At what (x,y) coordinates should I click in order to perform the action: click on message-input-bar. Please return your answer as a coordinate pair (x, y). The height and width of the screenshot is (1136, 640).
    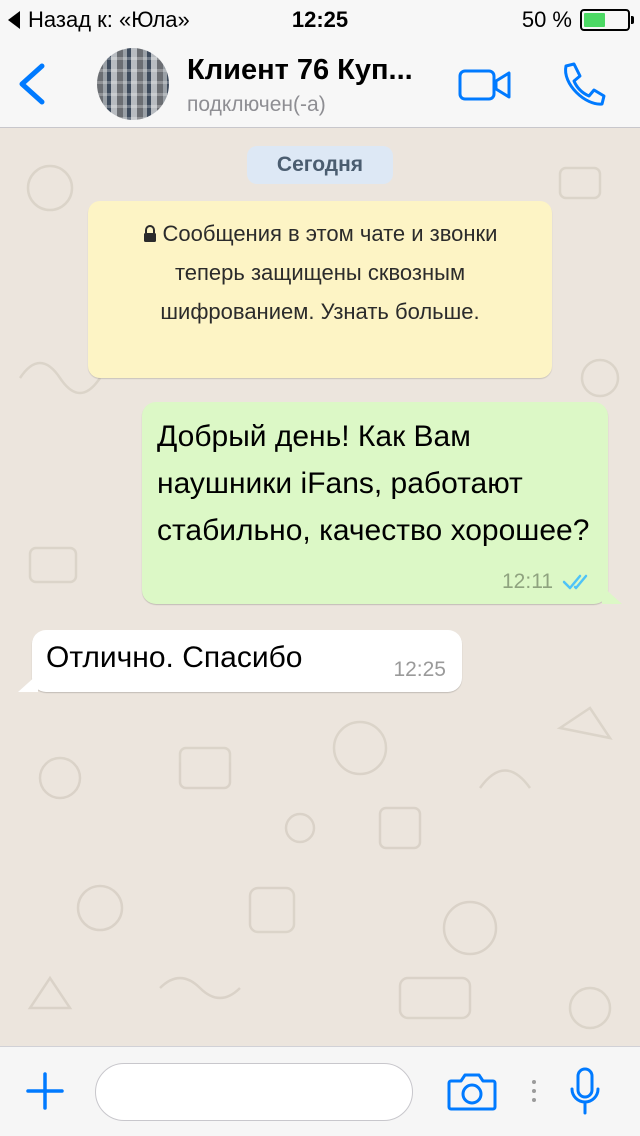
    Looking at the image, I should click on (320, 1091).